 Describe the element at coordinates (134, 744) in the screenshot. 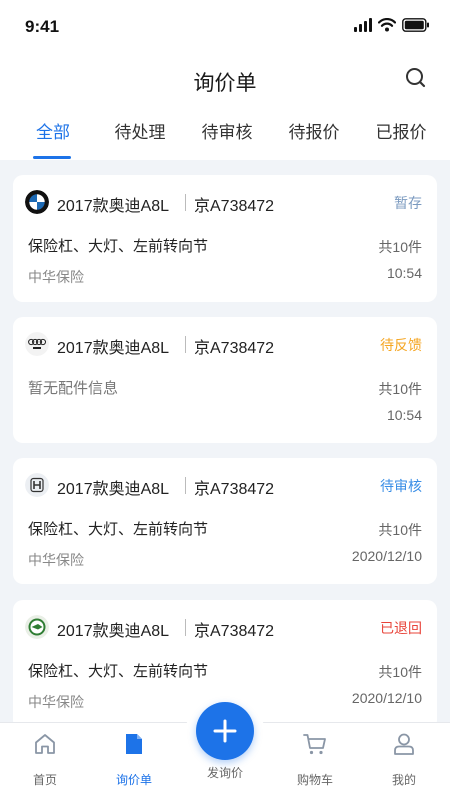

I see `document-icon` at that location.